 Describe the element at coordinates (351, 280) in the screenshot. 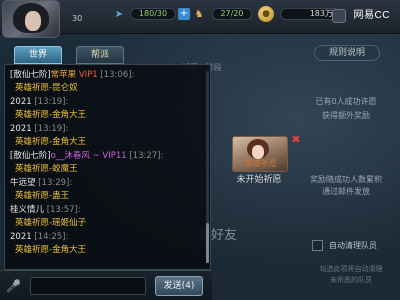

I see `footnote-line2: 未祈愿的队员` at that location.